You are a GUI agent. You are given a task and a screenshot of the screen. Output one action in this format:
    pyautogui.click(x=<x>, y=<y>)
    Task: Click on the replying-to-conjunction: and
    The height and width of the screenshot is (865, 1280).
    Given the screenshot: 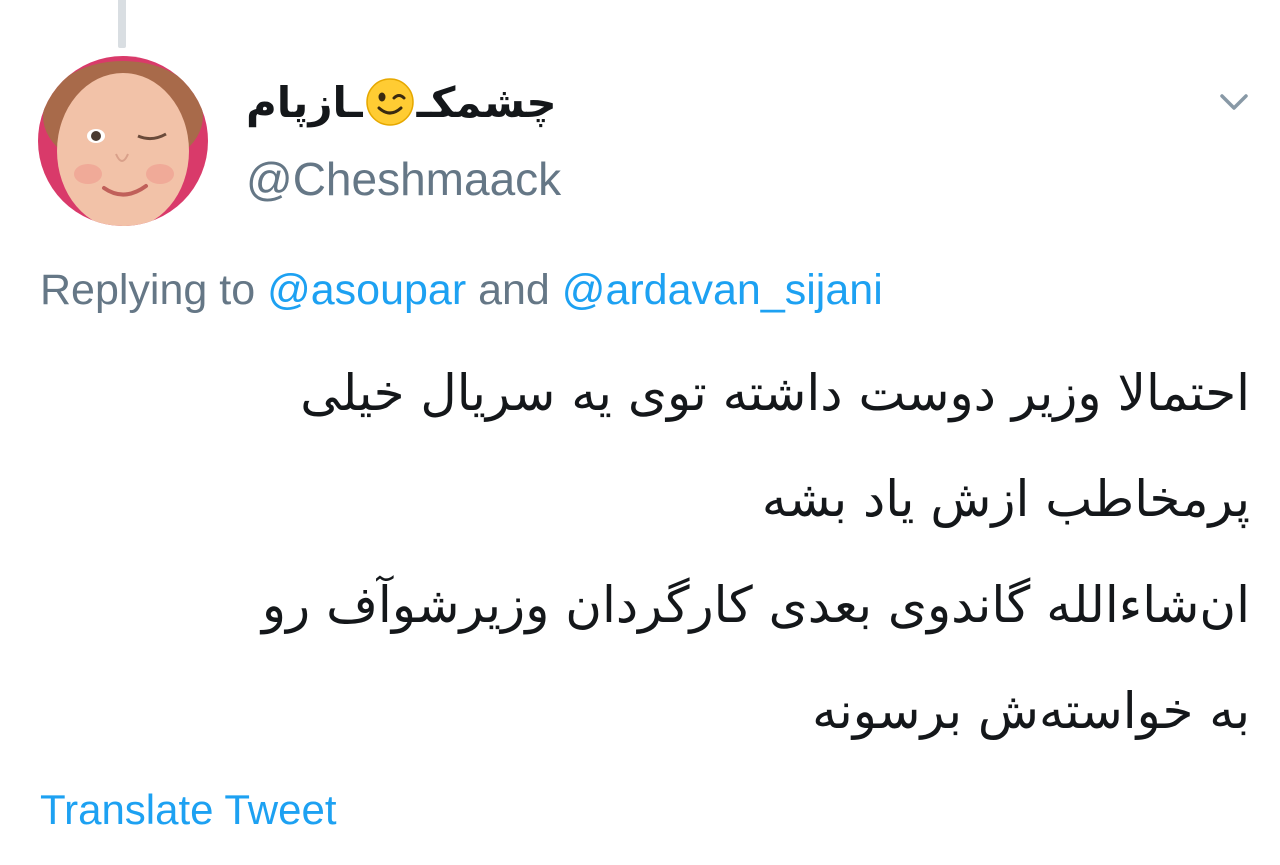 What is the action you would take?
    pyautogui.click(x=514, y=290)
    